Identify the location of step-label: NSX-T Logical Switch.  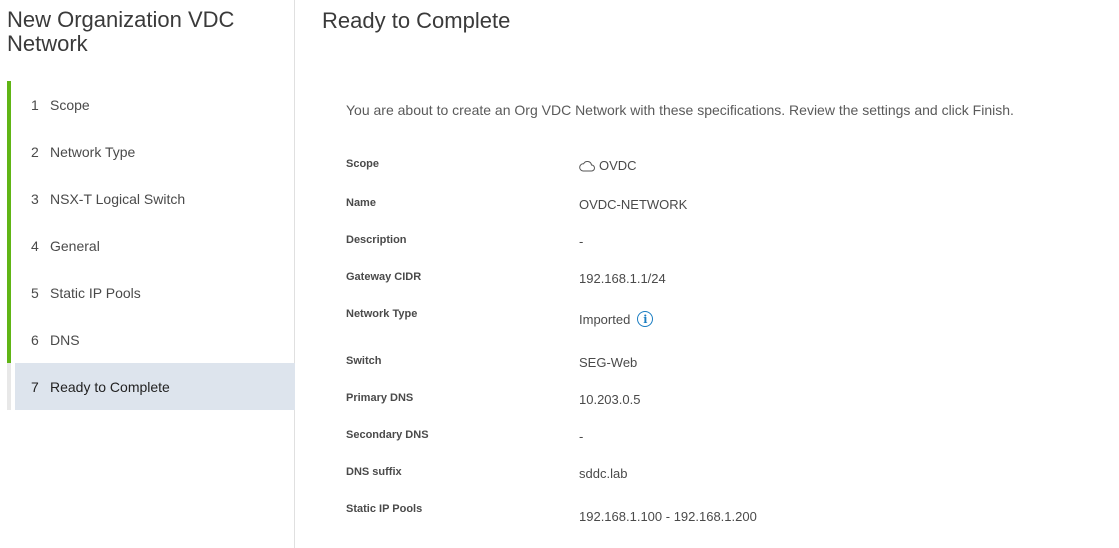
(118, 198).